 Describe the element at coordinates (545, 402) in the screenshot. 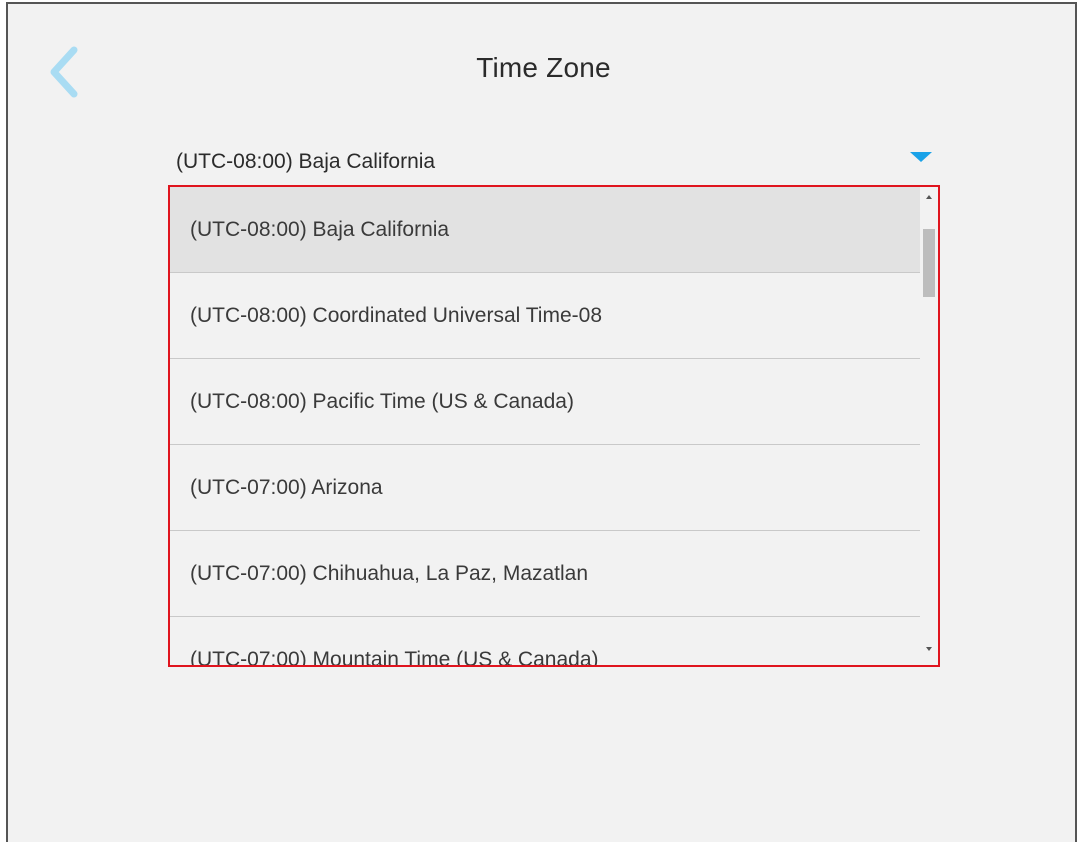

I see `timezone-option: (UTC-08:00) Pacific Time (US & Canada)` at that location.